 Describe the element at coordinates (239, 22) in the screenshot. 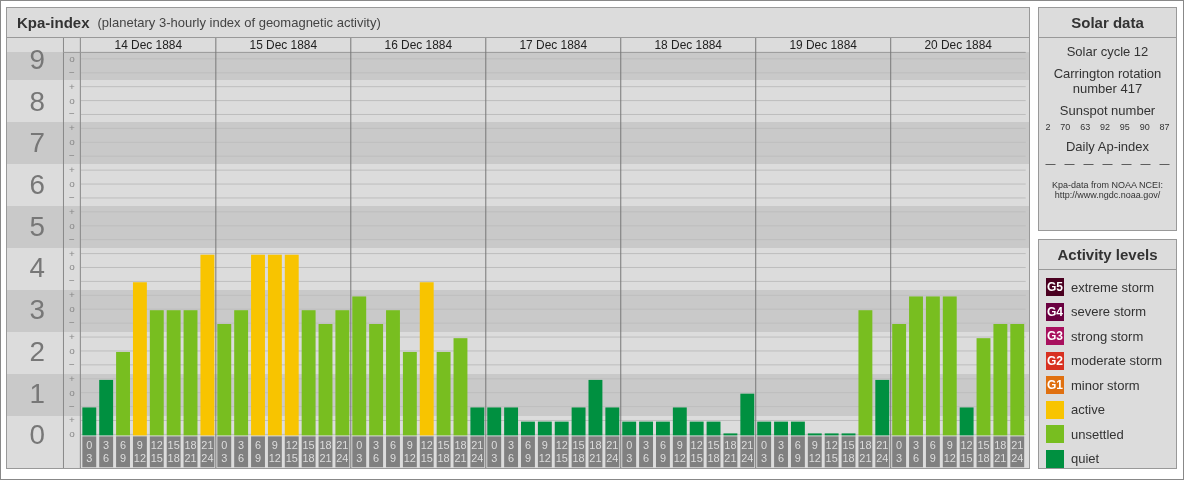

I see `panel-subtitle: (planetary 3-hourly index of geomagnetic activity)` at that location.